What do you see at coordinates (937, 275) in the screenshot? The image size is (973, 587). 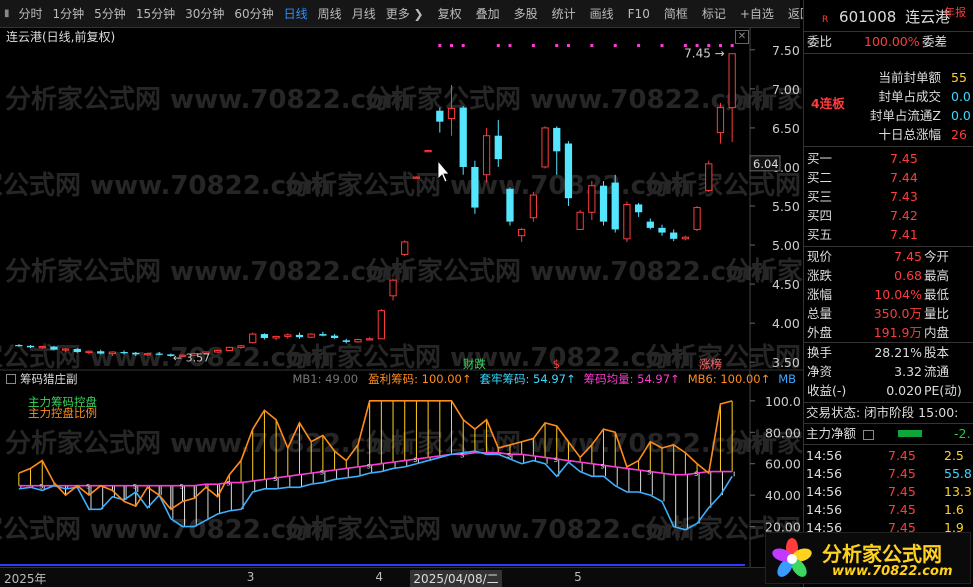 I see `stat-label-2: 最高` at bounding box center [937, 275].